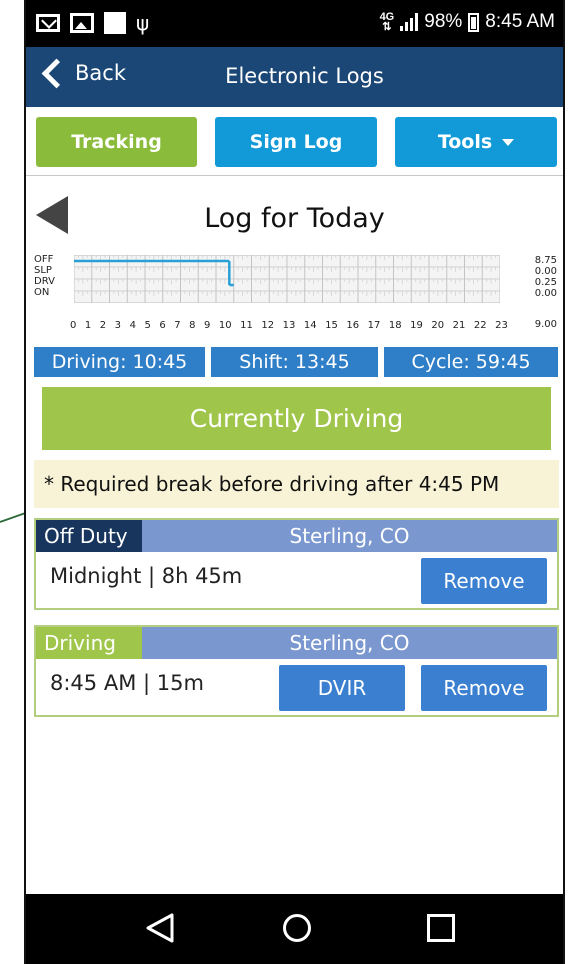 The image size is (577, 964). I want to click on total-drv: 0.25, so click(545, 282).